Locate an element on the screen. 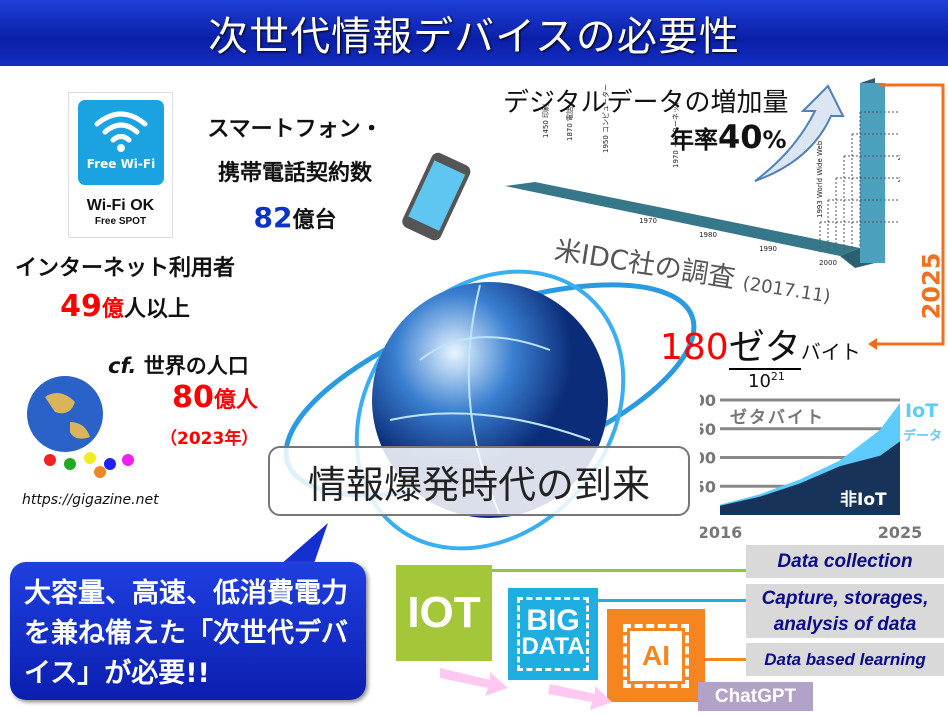 This screenshot has height=715, width=948. timeline-event: 1870 電話 is located at coordinates (569, 124).